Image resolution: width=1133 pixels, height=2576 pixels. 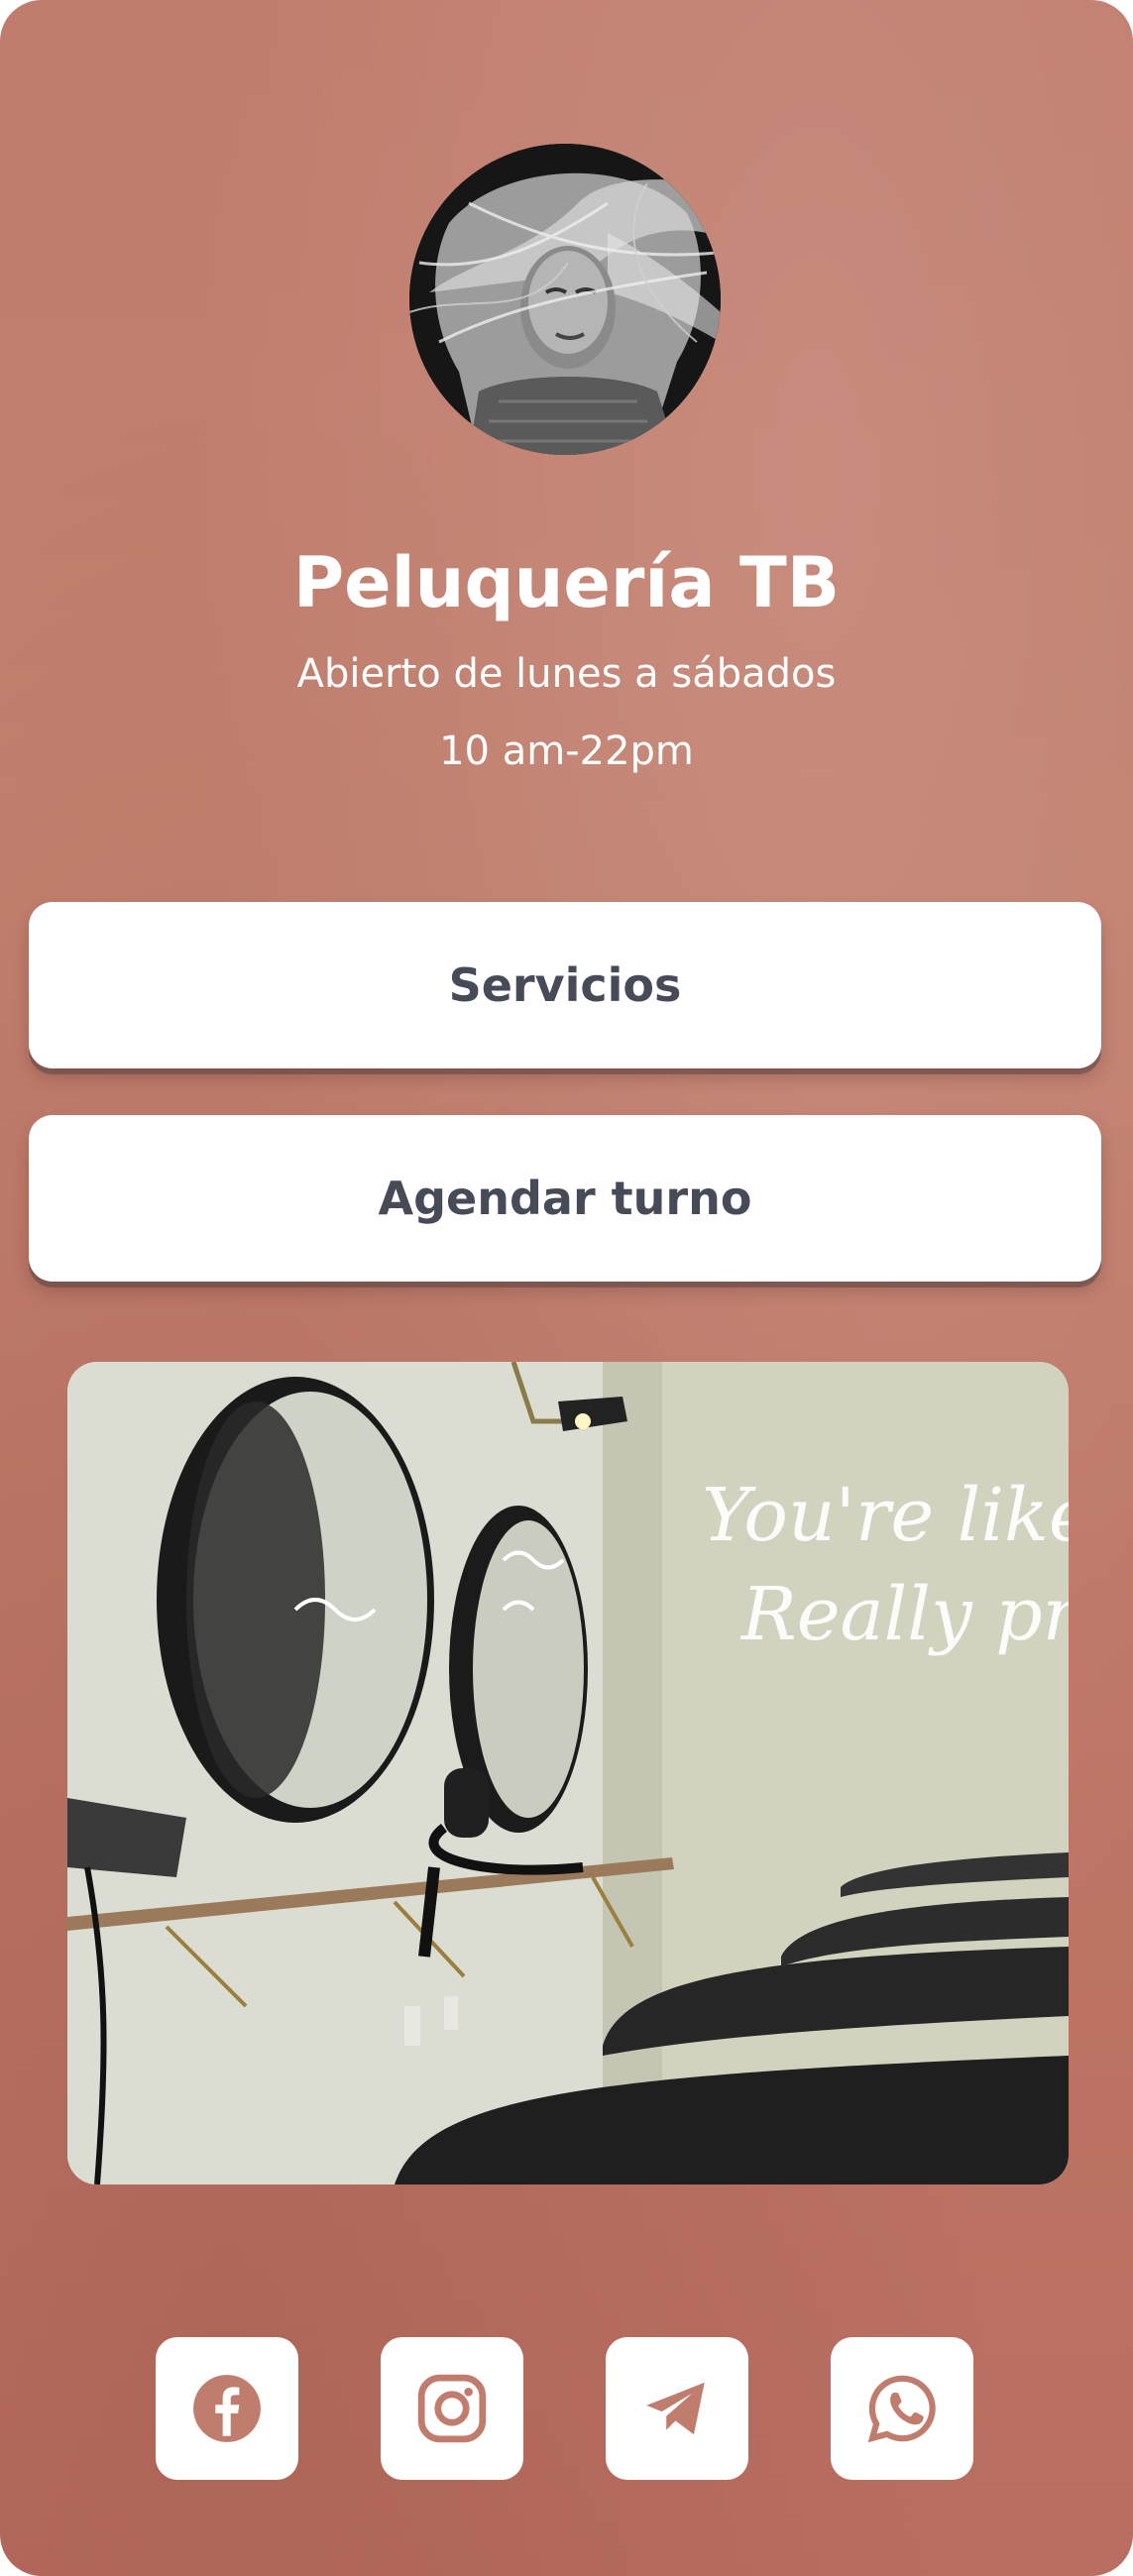 I want to click on facebook-button, so click(x=227, y=2408).